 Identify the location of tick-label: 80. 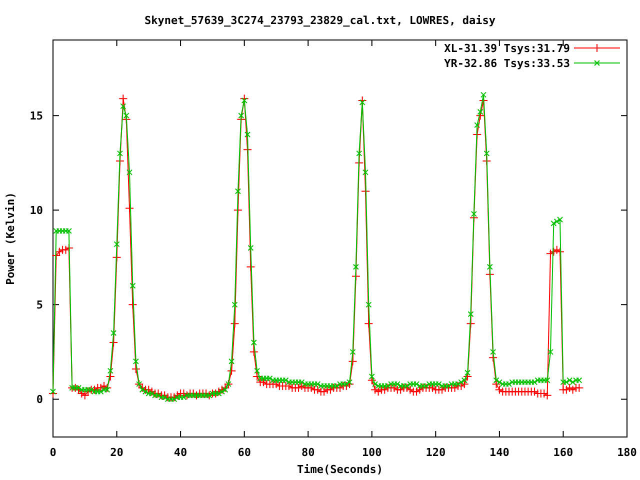
(308, 452).